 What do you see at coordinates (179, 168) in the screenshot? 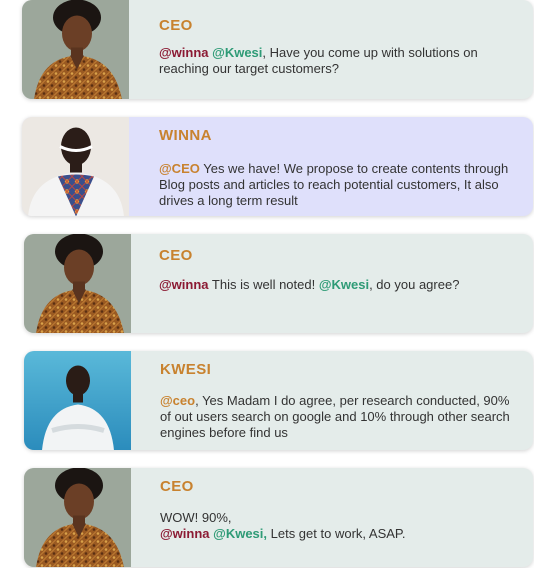
I see `mention-ceo: @CEO` at bounding box center [179, 168].